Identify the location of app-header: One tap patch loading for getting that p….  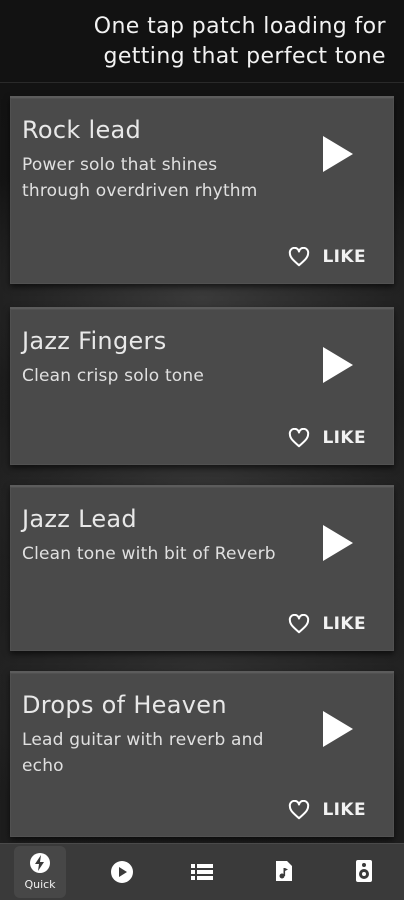
(202, 41).